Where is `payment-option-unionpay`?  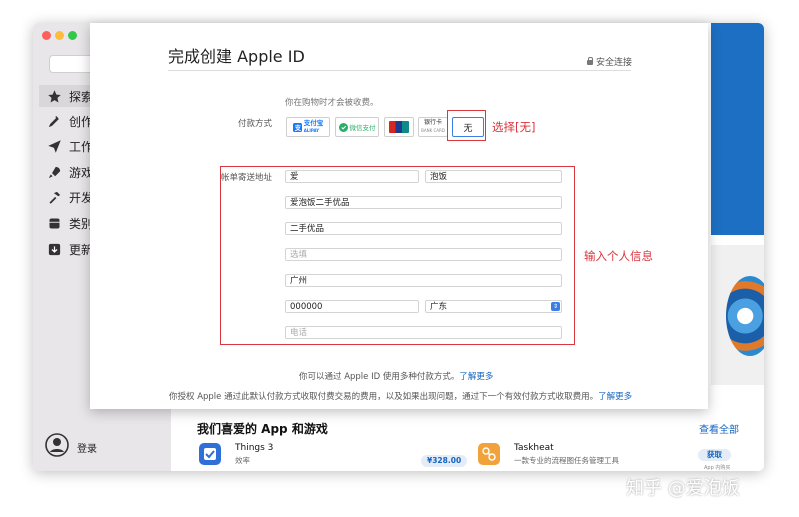 payment-option-unionpay is located at coordinates (399, 127).